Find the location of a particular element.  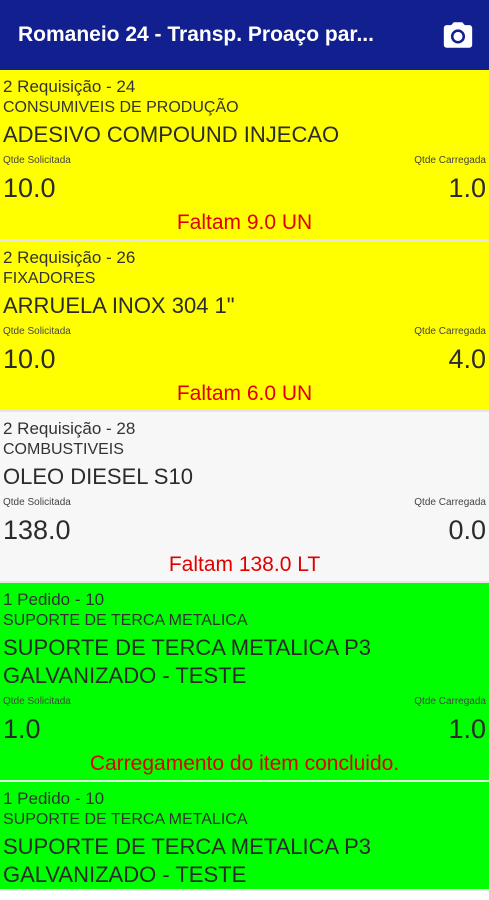

item-header: 2 Requisição - 24 is located at coordinates (69, 86).